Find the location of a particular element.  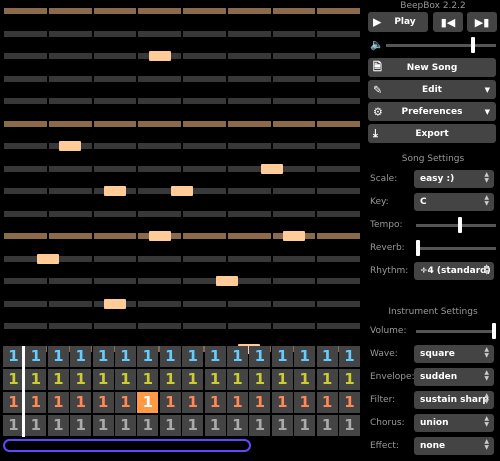

play-button: ▶ Play is located at coordinates (398, 22).